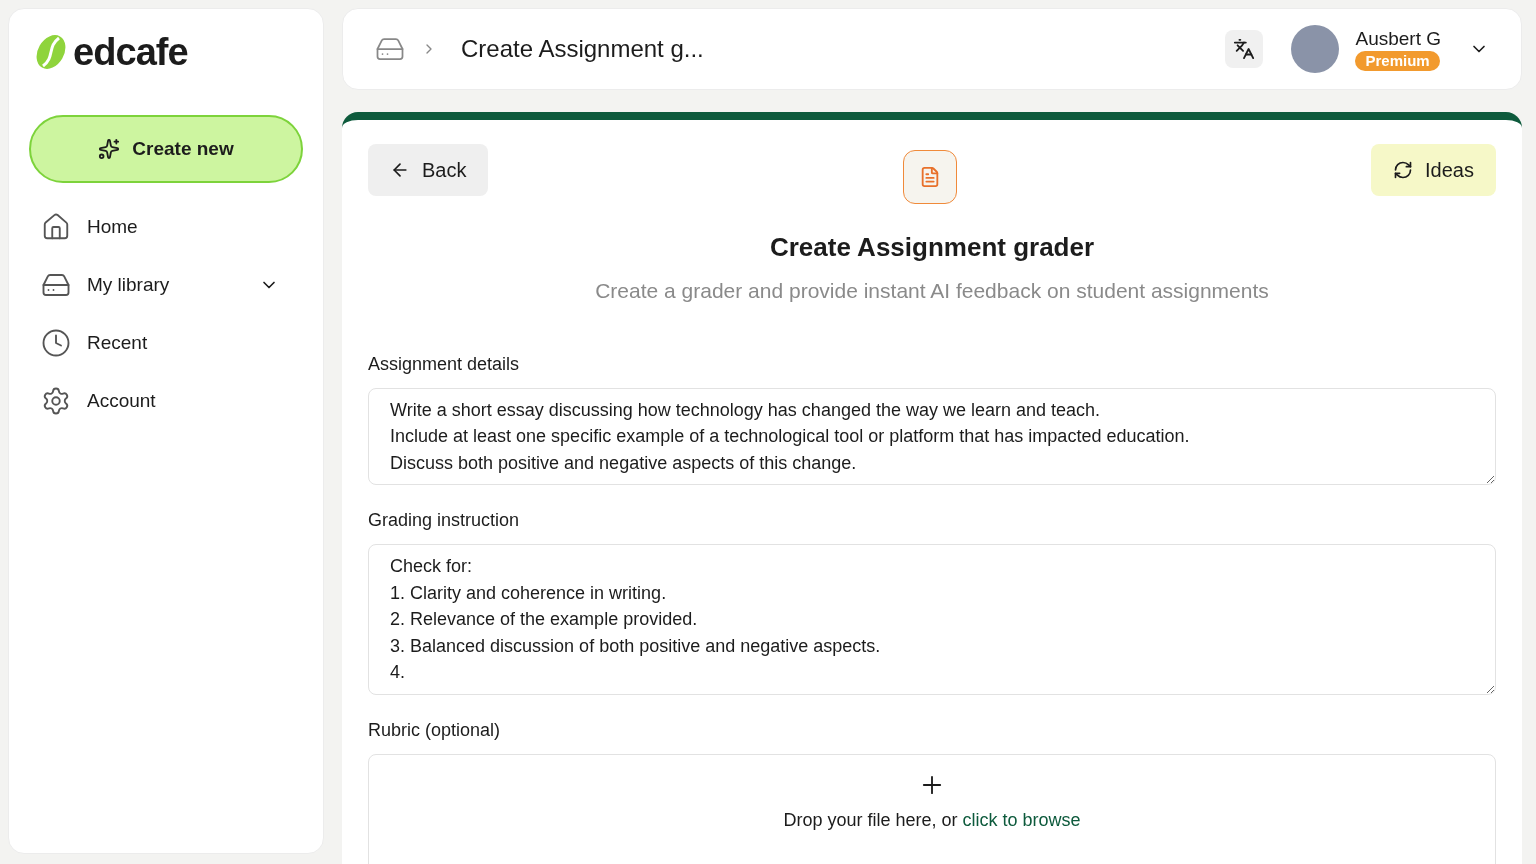 This screenshot has width=1536, height=864. I want to click on nav-label: Recent, so click(117, 342).